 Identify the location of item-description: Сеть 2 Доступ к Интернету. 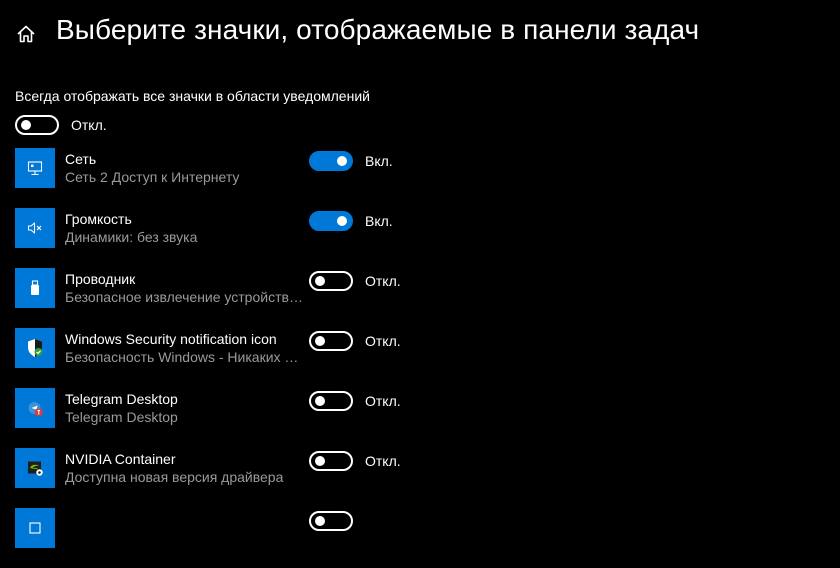
(152, 177).